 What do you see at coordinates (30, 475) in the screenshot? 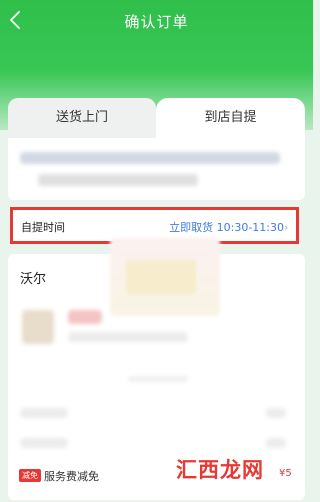
I see `discount-tag: 减免` at bounding box center [30, 475].